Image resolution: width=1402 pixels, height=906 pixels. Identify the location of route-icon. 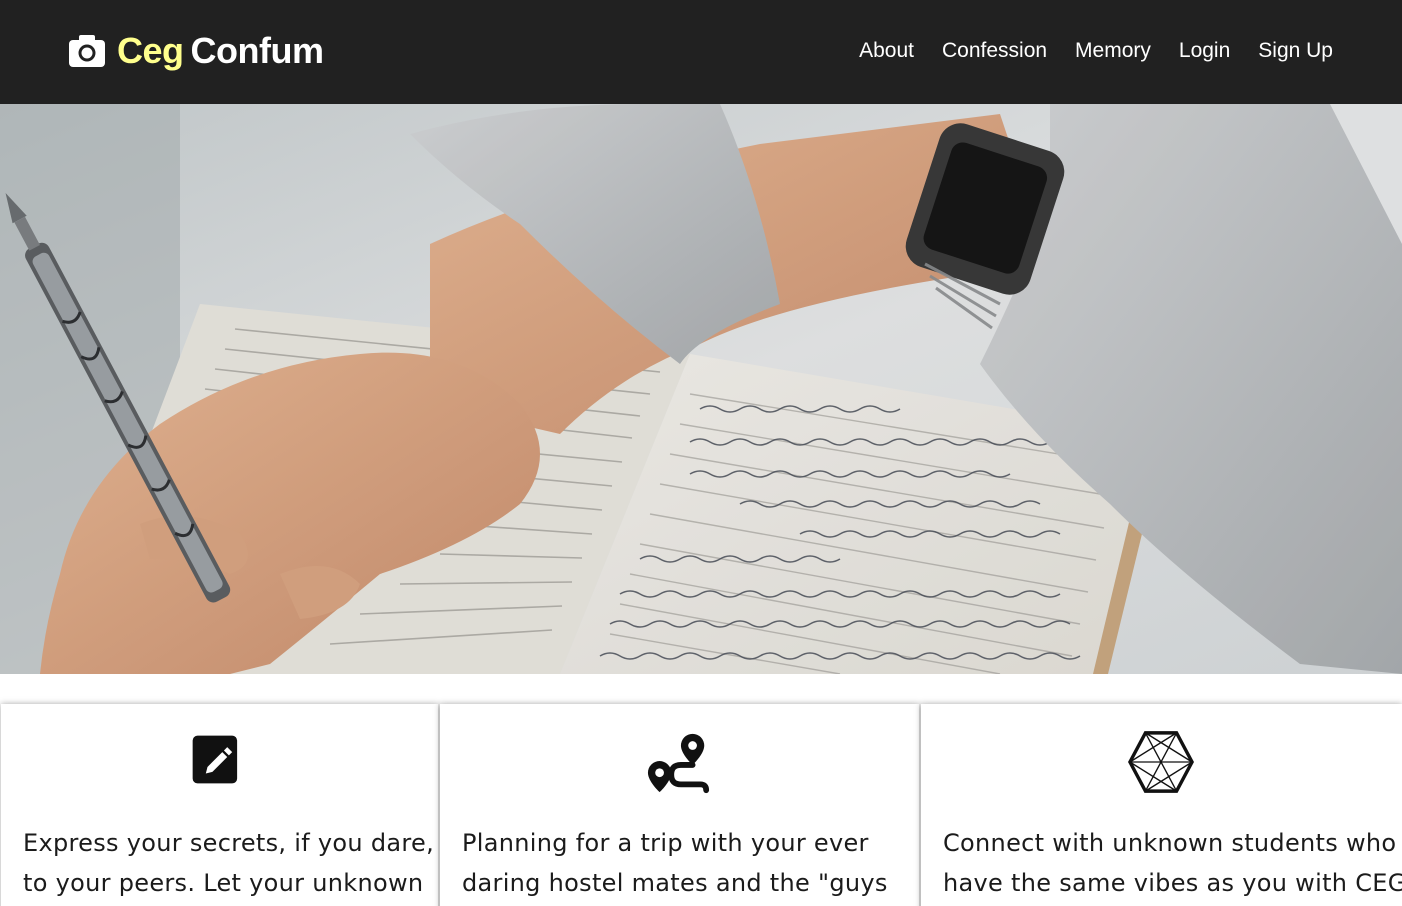
(678, 763).